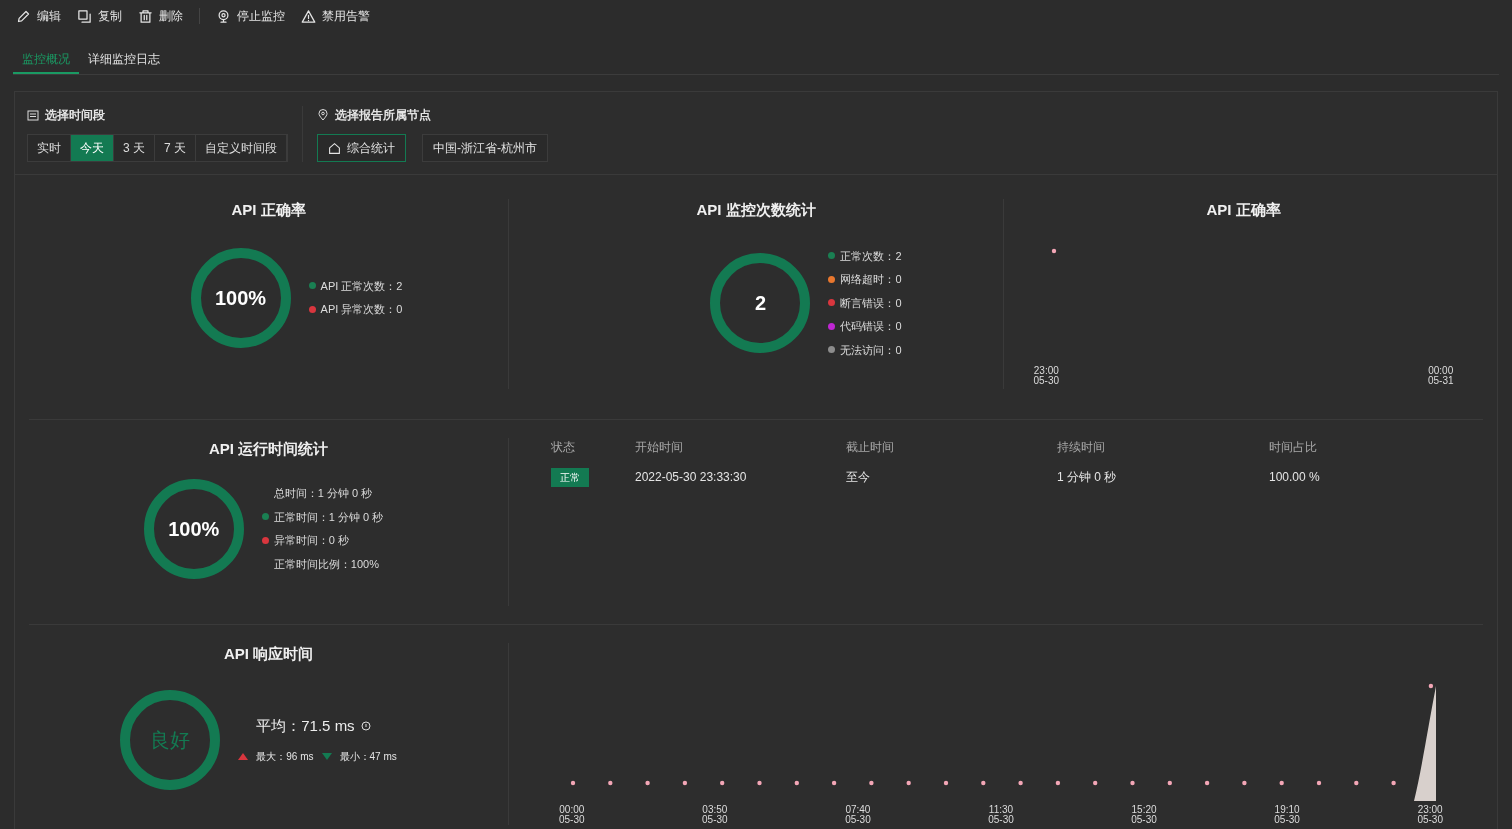  What do you see at coordinates (328, 517) in the screenshot?
I see `legend-label: 正常时间：1 分钟 0 秒` at bounding box center [328, 517].